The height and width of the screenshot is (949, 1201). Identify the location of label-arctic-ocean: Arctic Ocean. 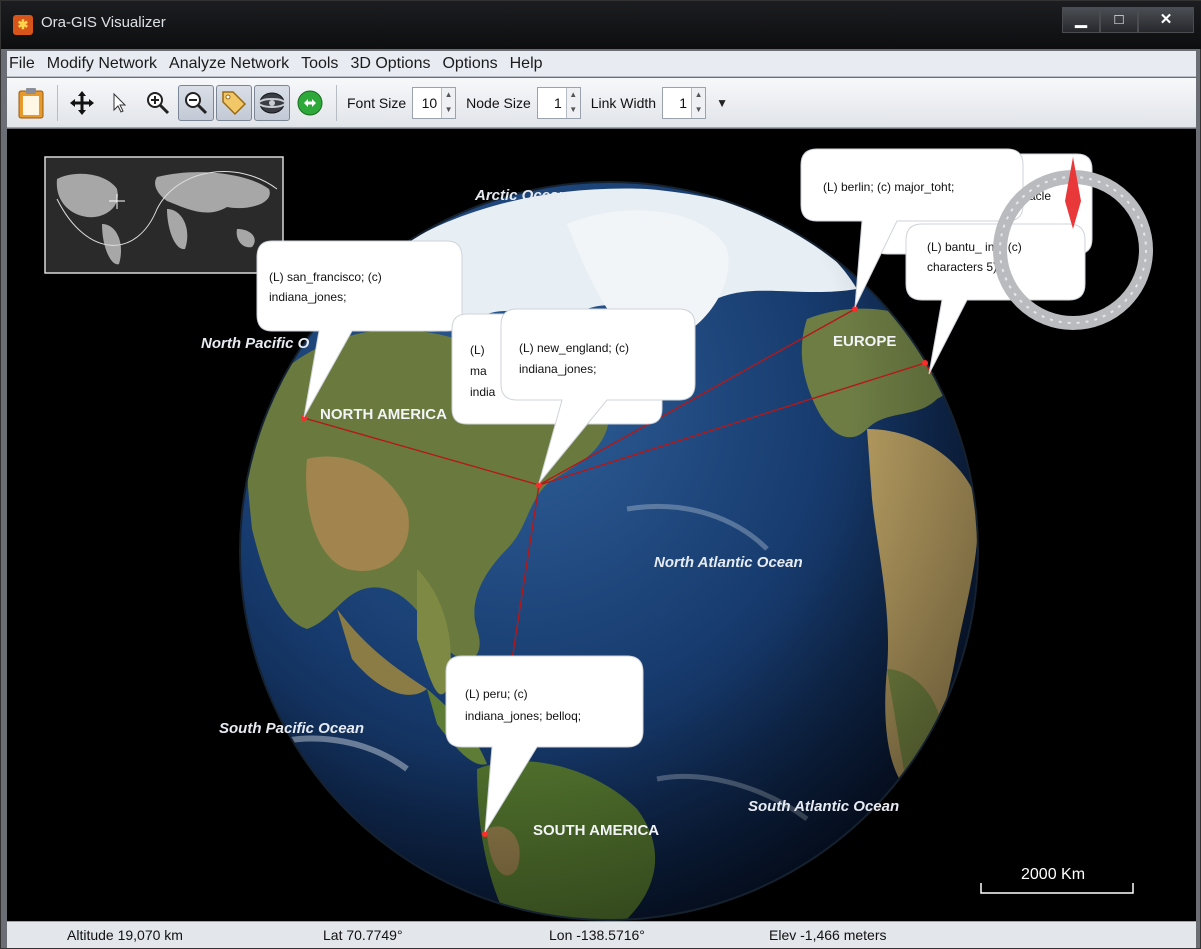
(521, 195).